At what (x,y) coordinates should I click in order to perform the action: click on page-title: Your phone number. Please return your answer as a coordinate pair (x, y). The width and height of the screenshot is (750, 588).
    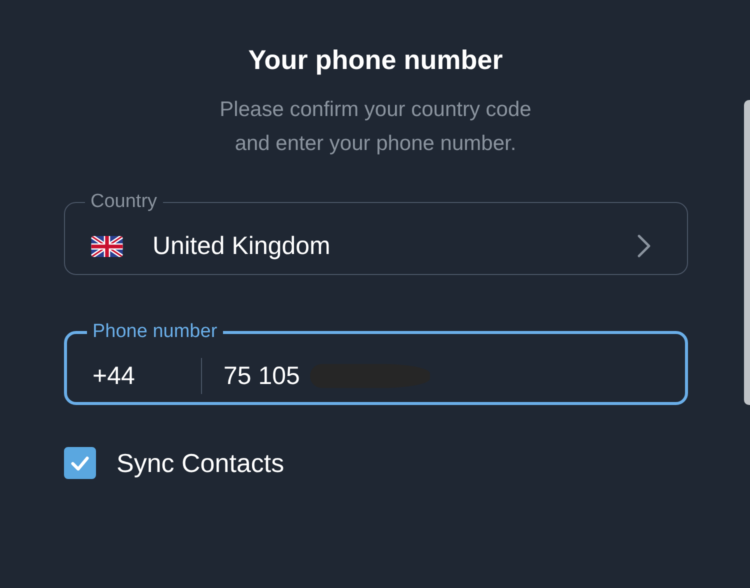
    Looking at the image, I should click on (375, 60).